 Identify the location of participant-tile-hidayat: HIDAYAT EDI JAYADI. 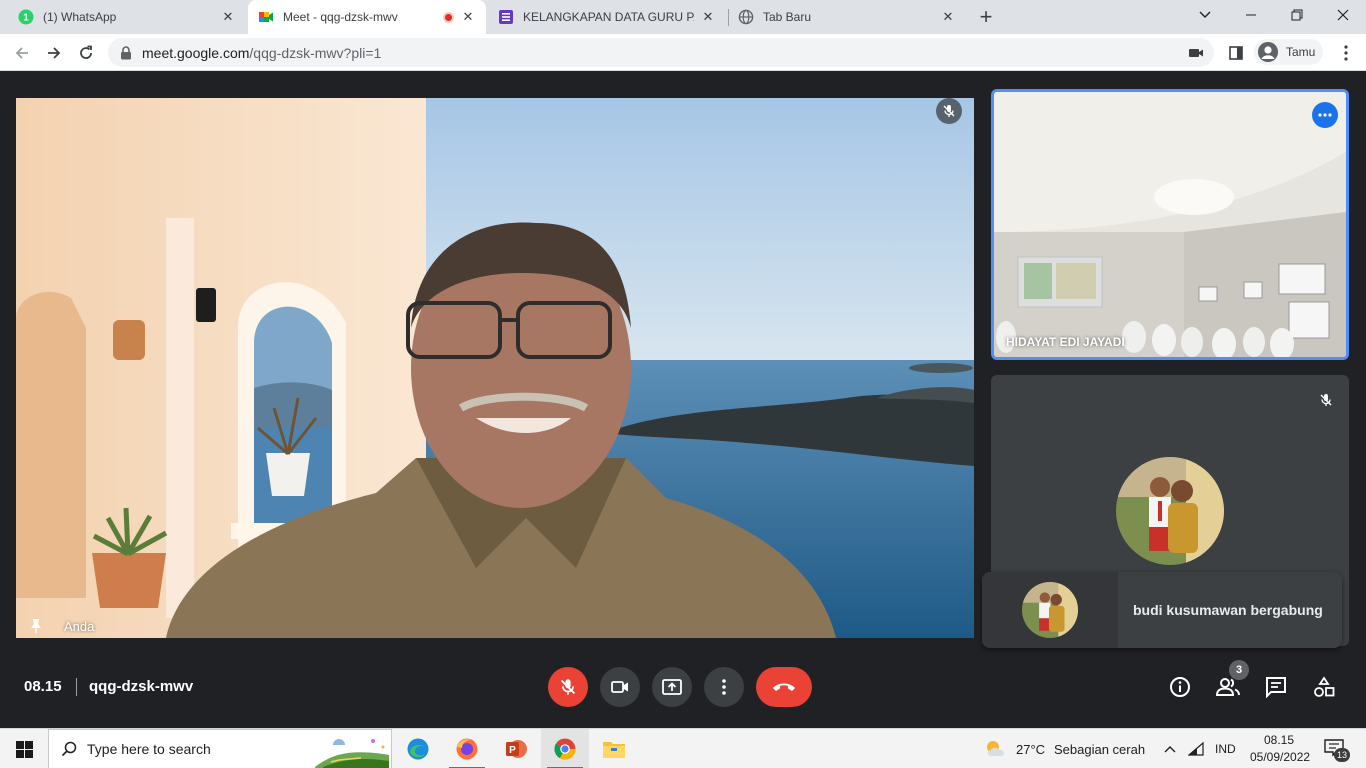
(1170, 224).